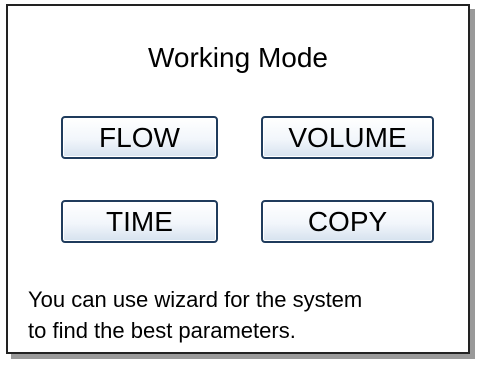 Image resolution: width=481 pixels, height=368 pixels. What do you see at coordinates (347, 221) in the screenshot?
I see `copy-mode-button: COPY` at bounding box center [347, 221].